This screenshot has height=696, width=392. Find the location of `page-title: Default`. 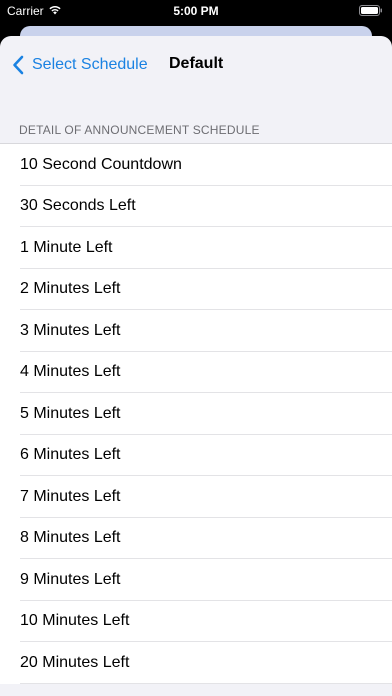

page-title: Default is located at coordinates (196, 63).